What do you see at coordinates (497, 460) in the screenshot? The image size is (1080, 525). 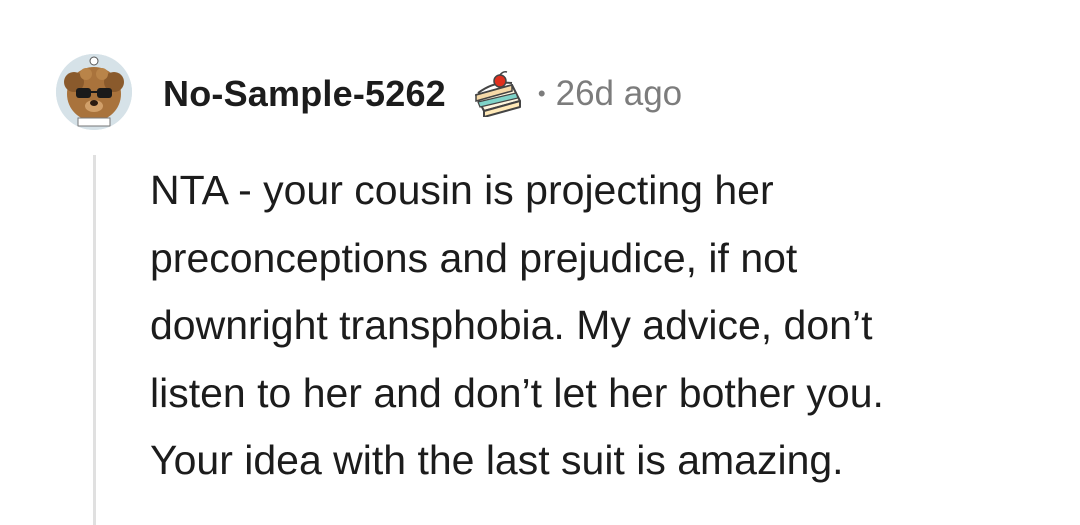 I see `comment-body-line: Your idea with the last suit is amazing.` at bounding box center [497, 460].